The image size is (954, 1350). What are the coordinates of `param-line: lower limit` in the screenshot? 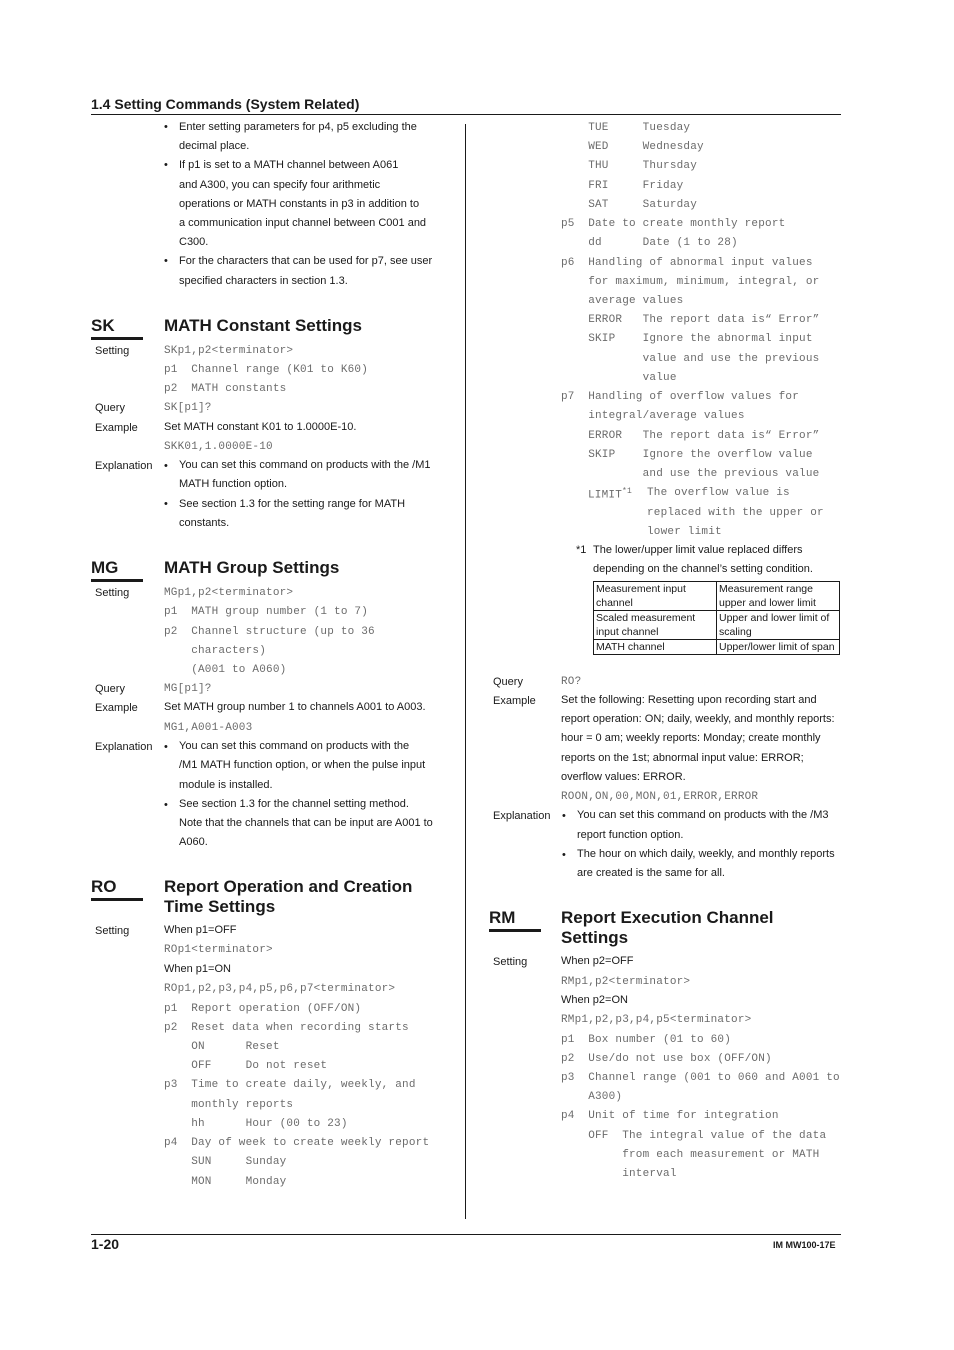 It's located at (684, 532).